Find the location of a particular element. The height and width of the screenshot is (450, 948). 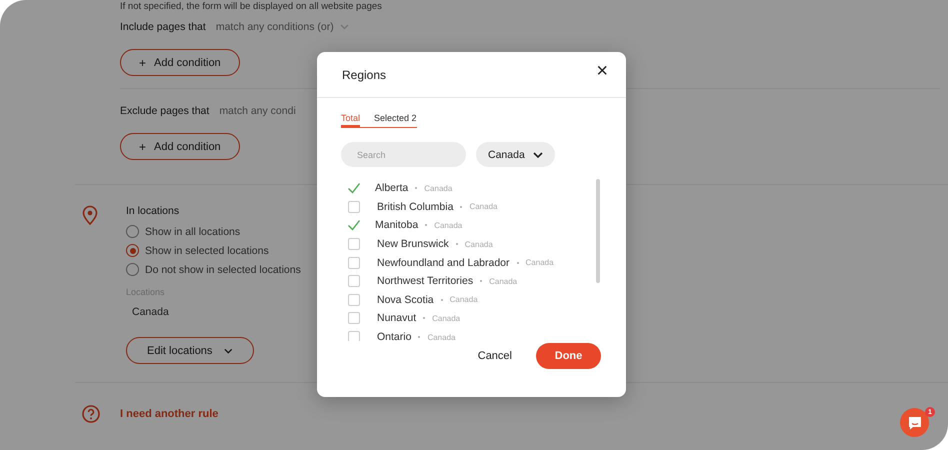

location-pin-icon is located at coordinates (90, 215).